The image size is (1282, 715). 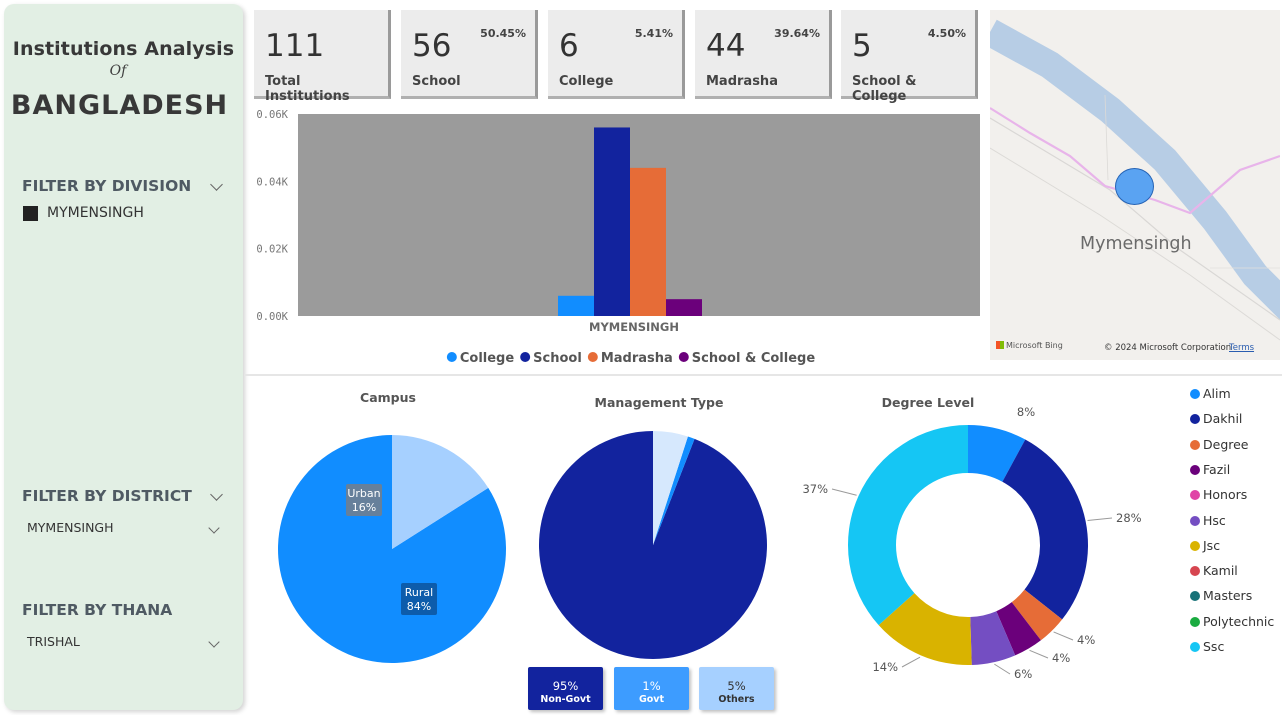 I want to click on badge-name: Non-Govt, so click(x=565, y=699).